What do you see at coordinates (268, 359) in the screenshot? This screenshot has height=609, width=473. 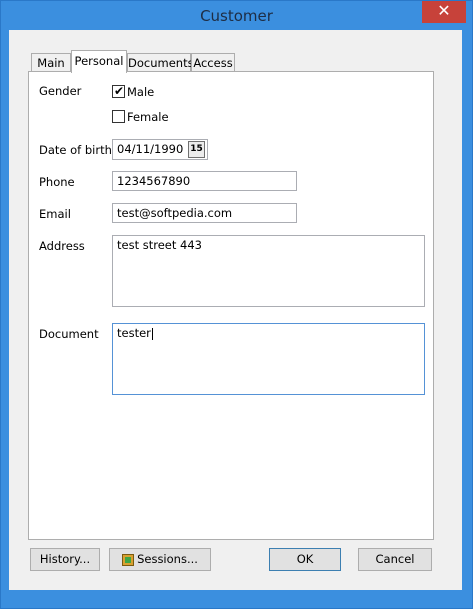 I see `document-field: tester` at bounding box center [268, 359].